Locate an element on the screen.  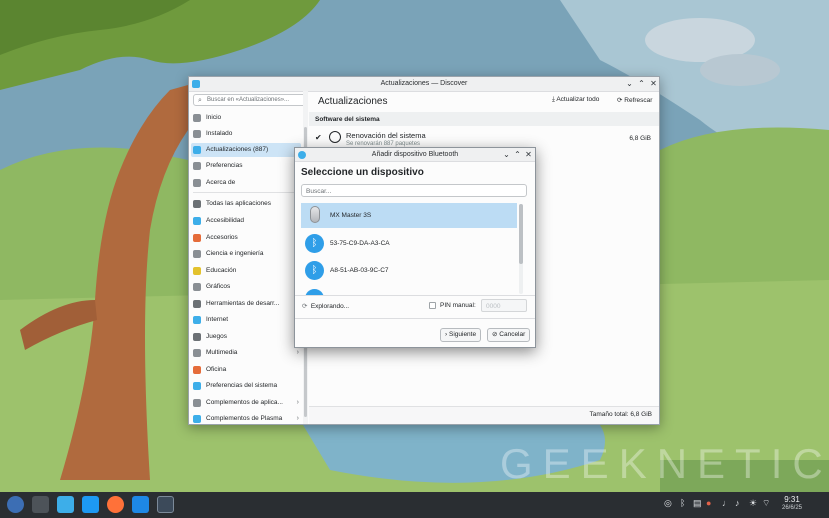
sidebar-item-system-settings: Preferencias del sistema is located at coordinates (246, 386).